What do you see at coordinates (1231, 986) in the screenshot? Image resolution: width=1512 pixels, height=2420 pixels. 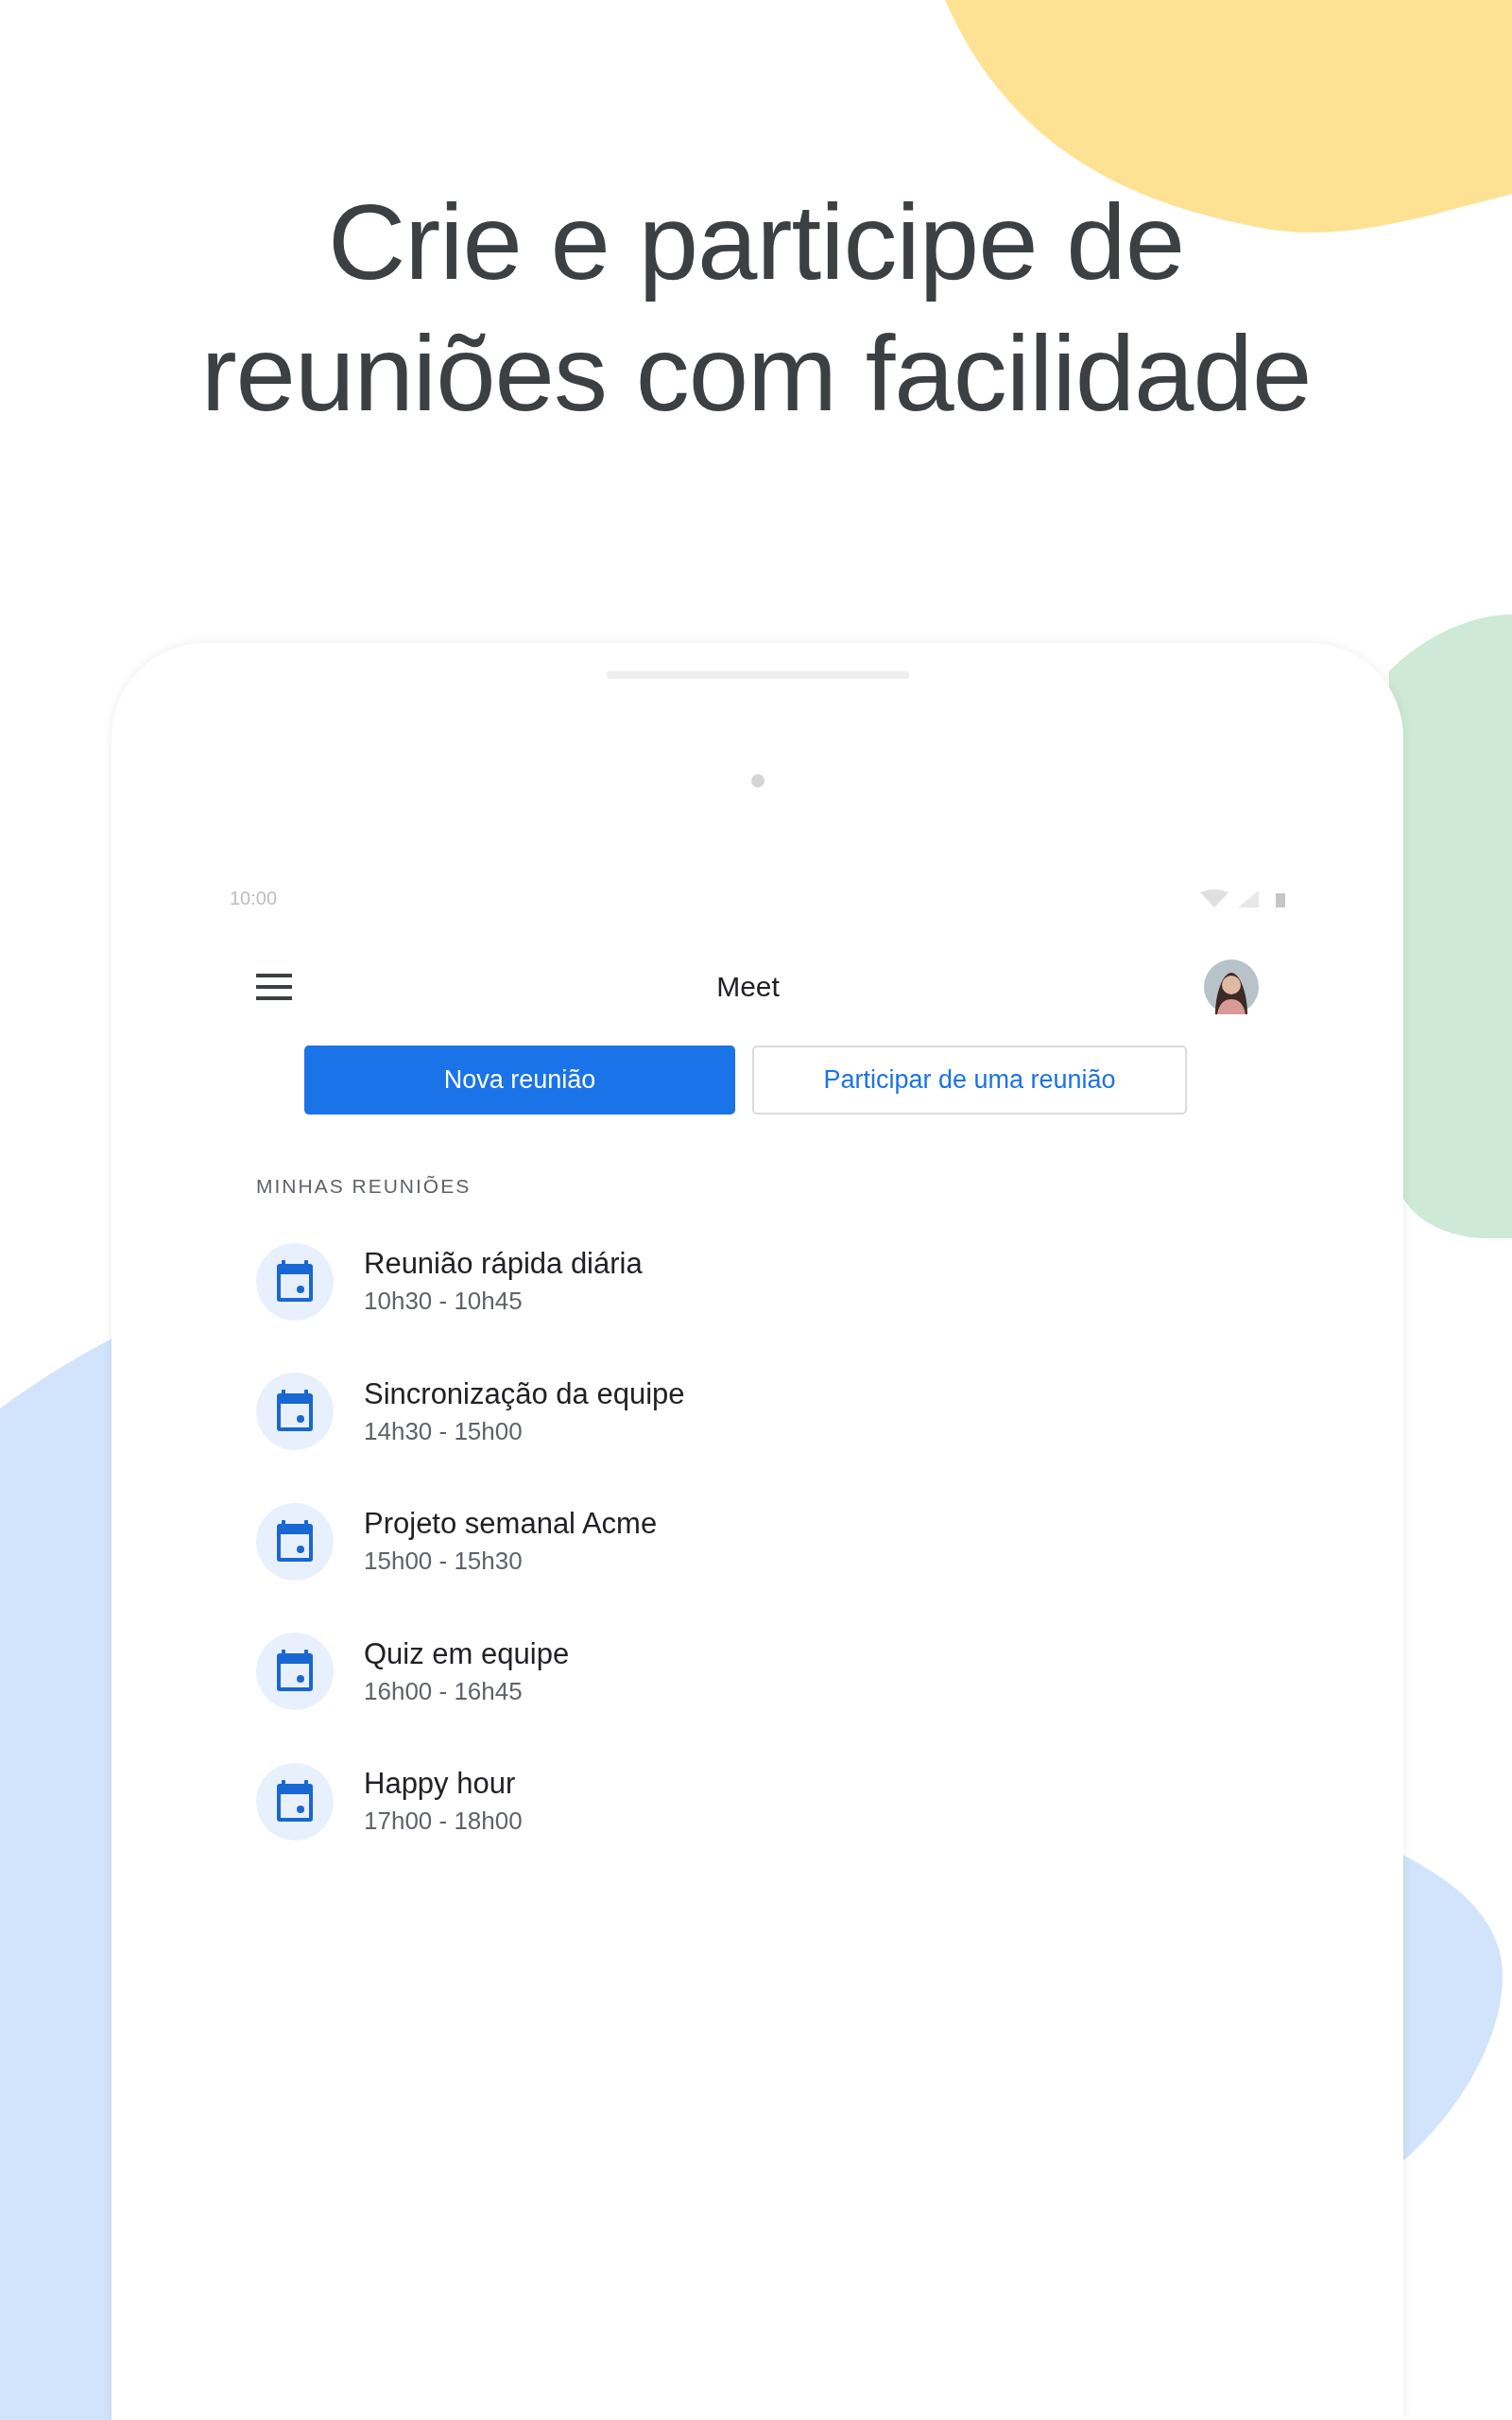 I see `avatar` at bounding box center [1231, 986].